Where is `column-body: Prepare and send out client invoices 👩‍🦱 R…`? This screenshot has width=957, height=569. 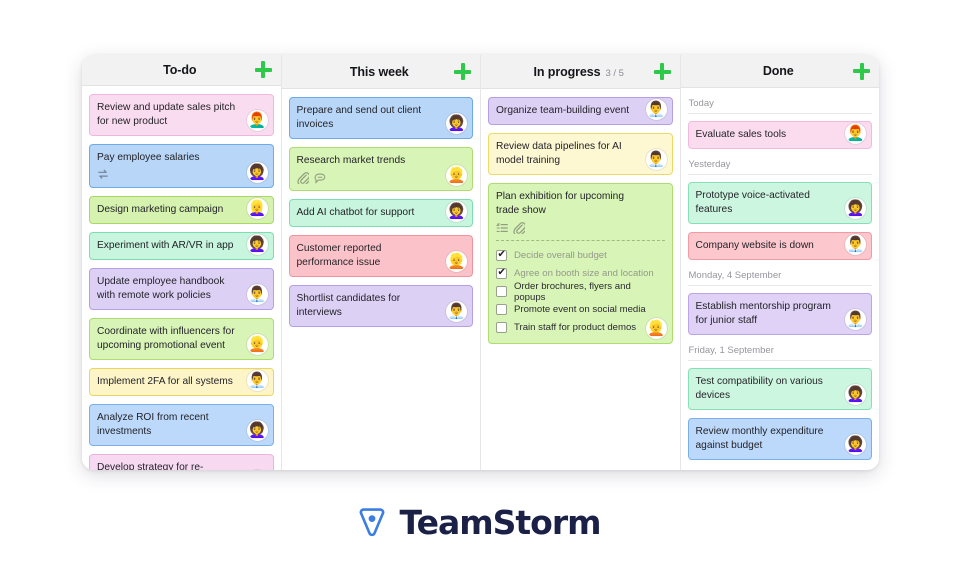
column-body: Prepare and send out client invoices 👩‍🦱 R… is located at coordinates (381, 279).